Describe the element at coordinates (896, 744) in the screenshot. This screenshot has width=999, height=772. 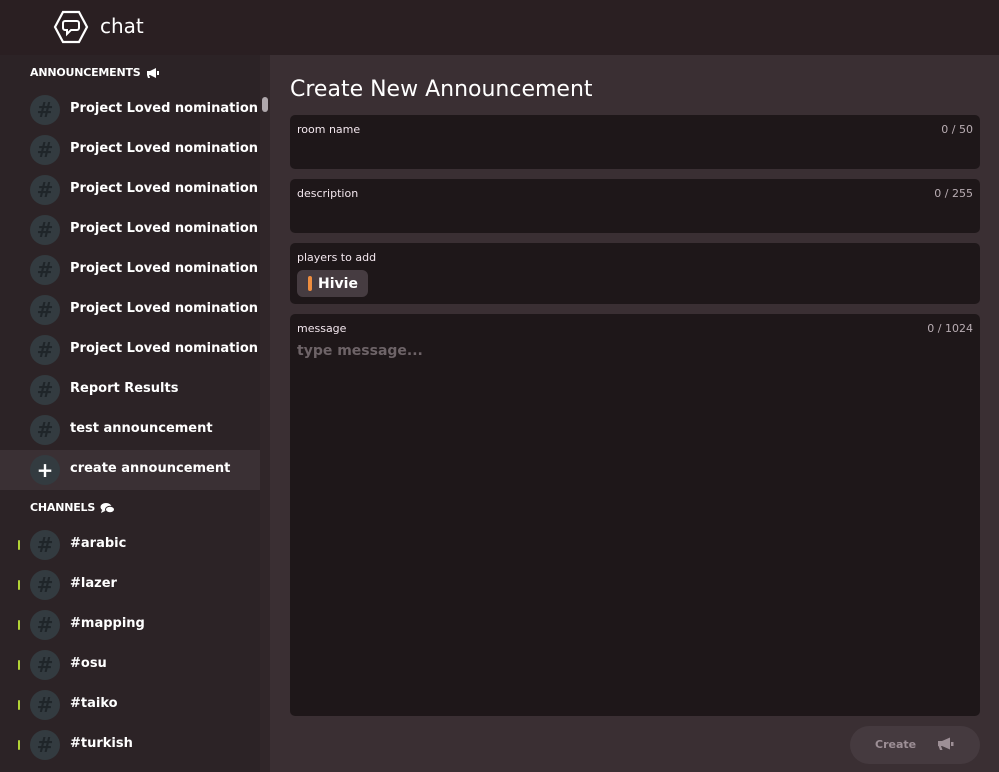
I see `create-button-label: Create` at that location.